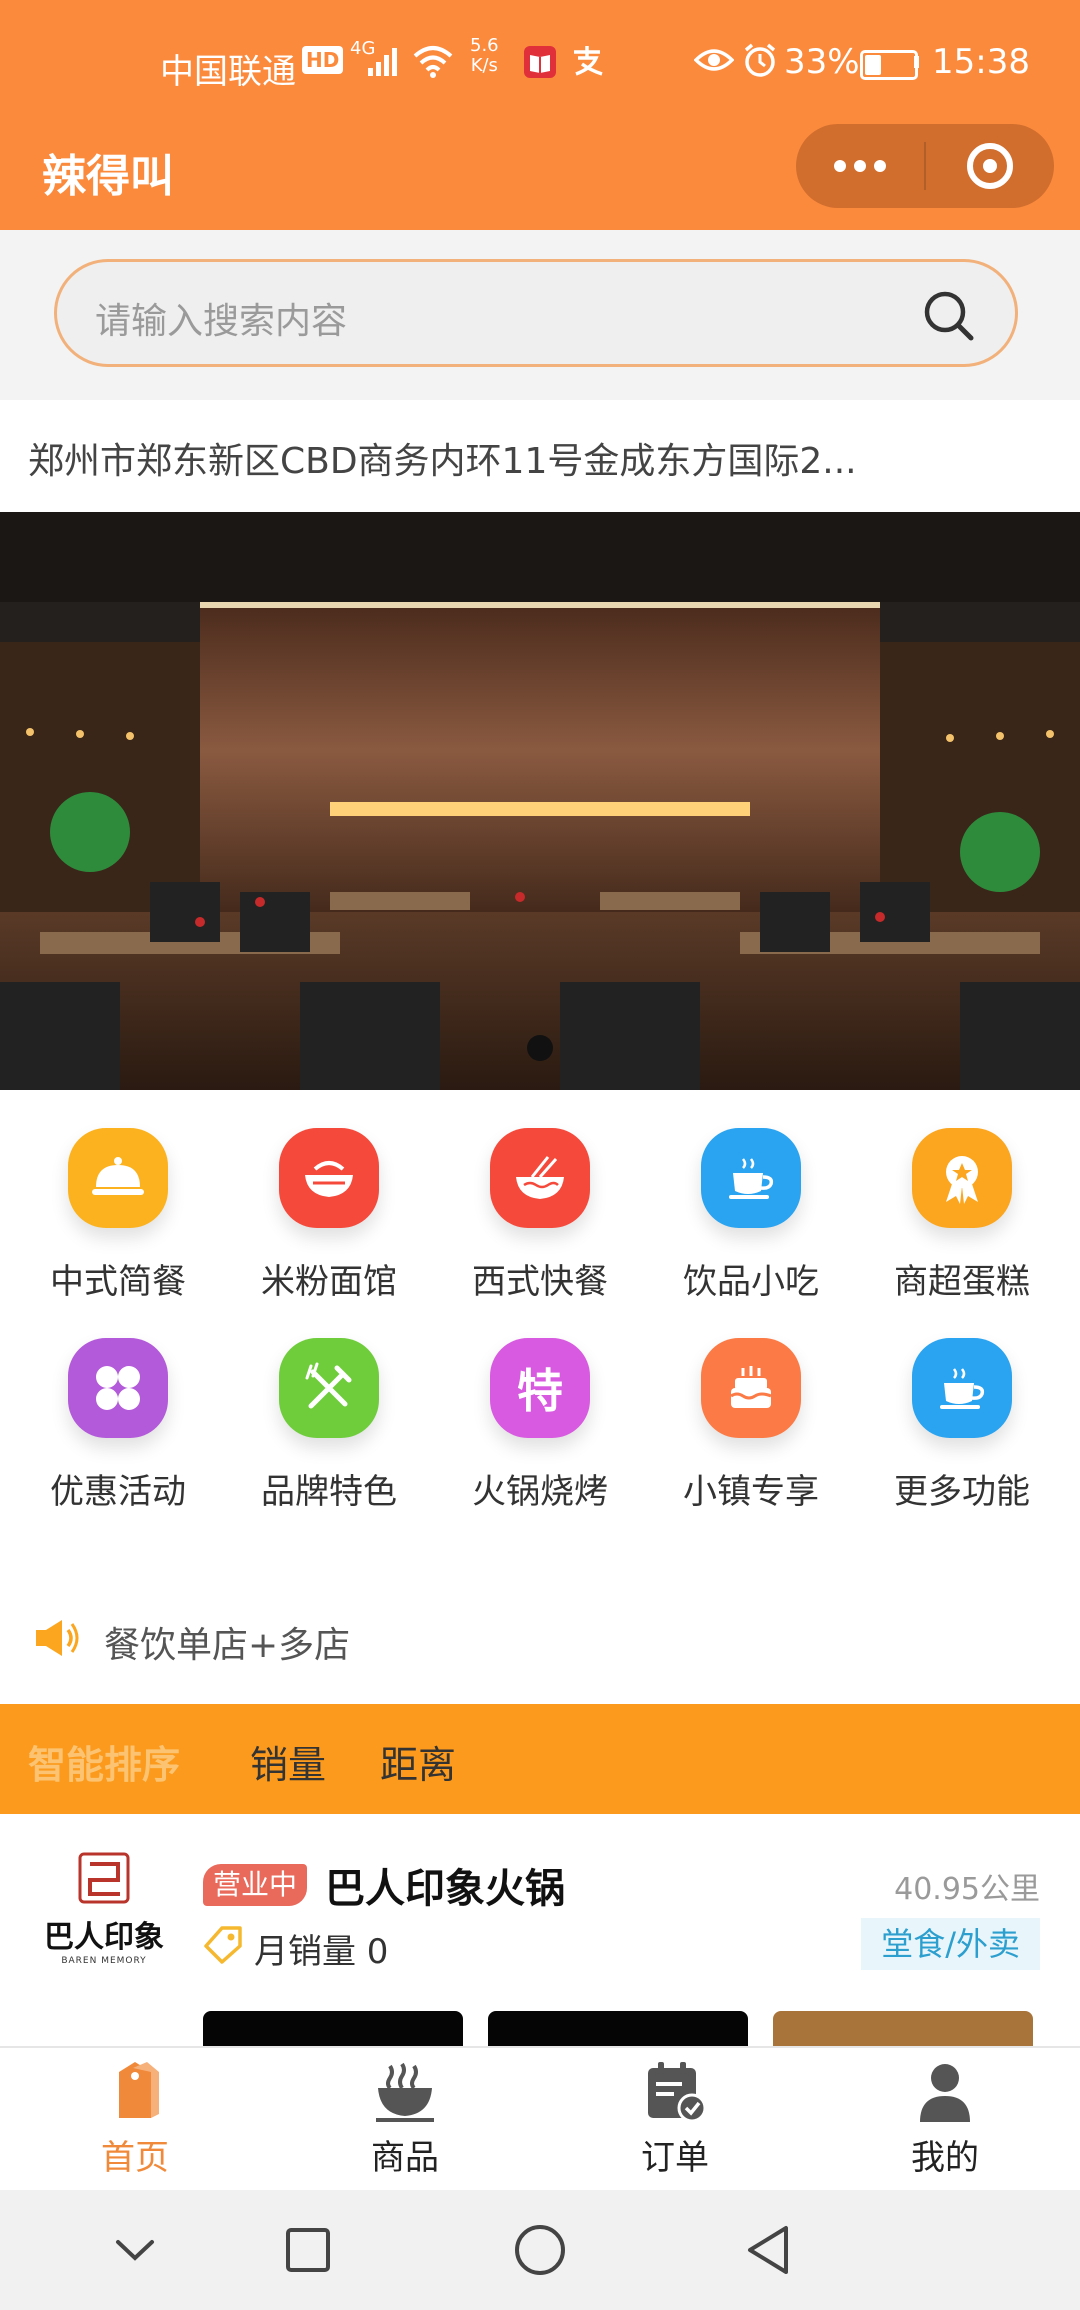 The image size is (1080, 2310). I want to click on status-bar: 中国联通 HD 4G 5.6 K/s 33% 15:38, so click(540, 60).